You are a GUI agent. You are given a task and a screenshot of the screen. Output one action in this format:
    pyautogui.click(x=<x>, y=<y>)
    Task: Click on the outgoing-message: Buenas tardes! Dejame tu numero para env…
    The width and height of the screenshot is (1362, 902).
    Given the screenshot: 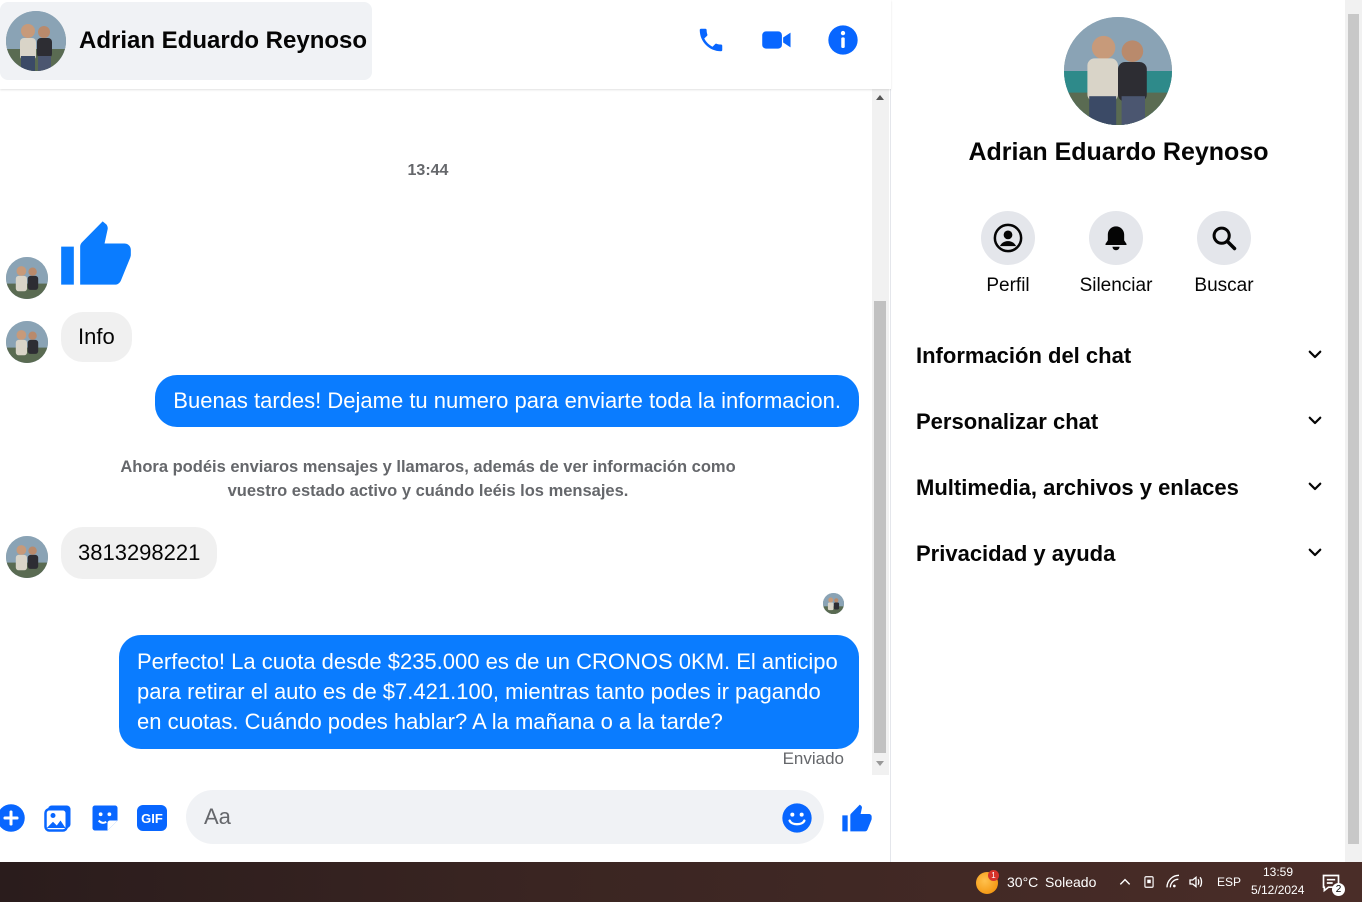 What is the action you would take?
    pyautogui.click(x=507, y=401)
    